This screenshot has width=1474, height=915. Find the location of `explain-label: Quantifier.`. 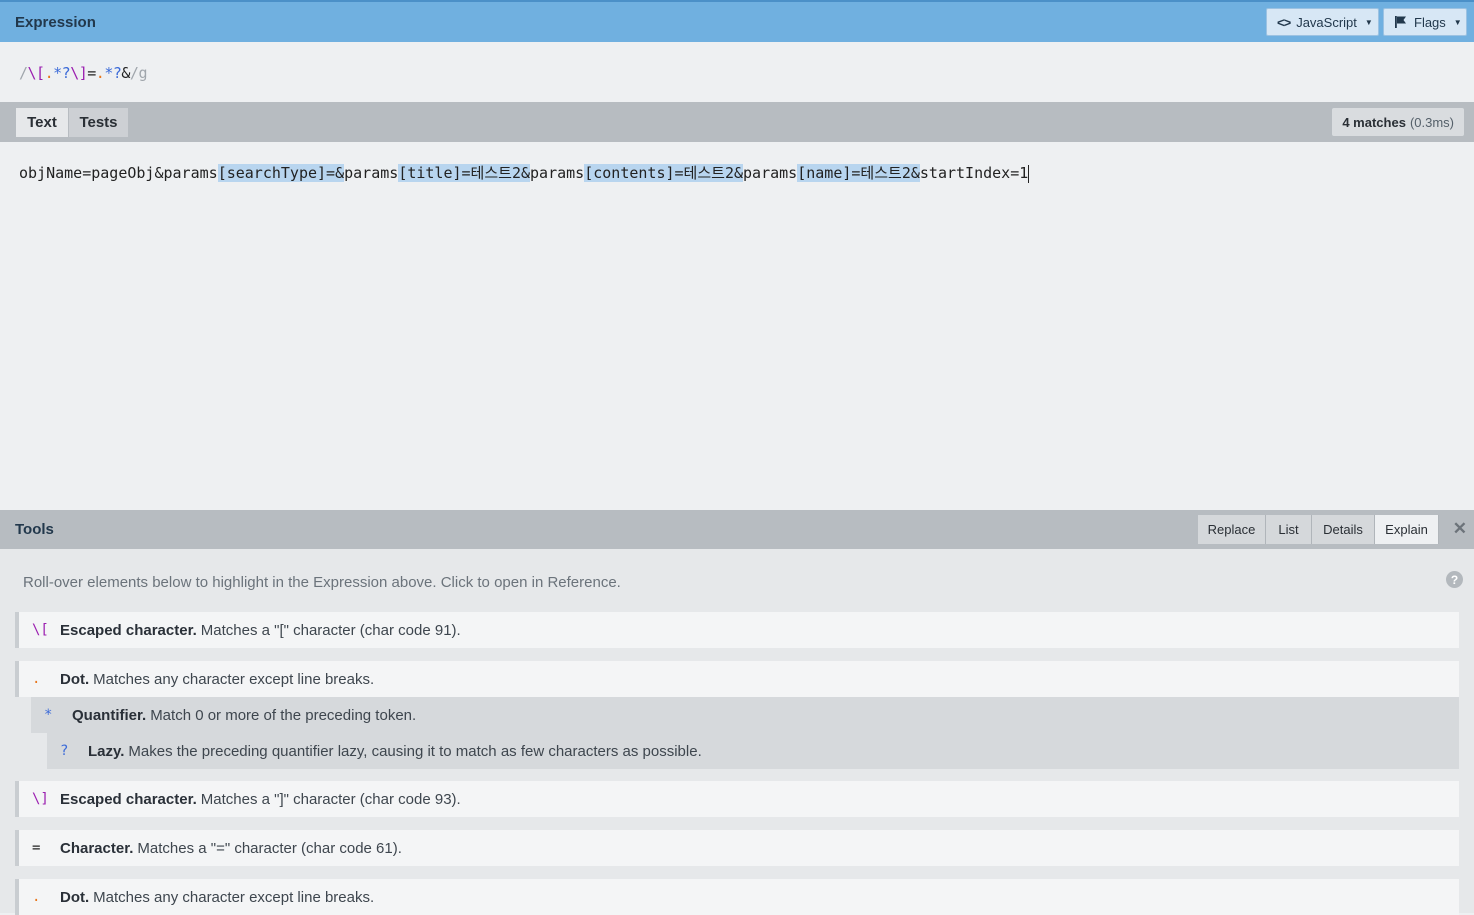

explain-label: Quantifier. is located at coordinates (109, 715).